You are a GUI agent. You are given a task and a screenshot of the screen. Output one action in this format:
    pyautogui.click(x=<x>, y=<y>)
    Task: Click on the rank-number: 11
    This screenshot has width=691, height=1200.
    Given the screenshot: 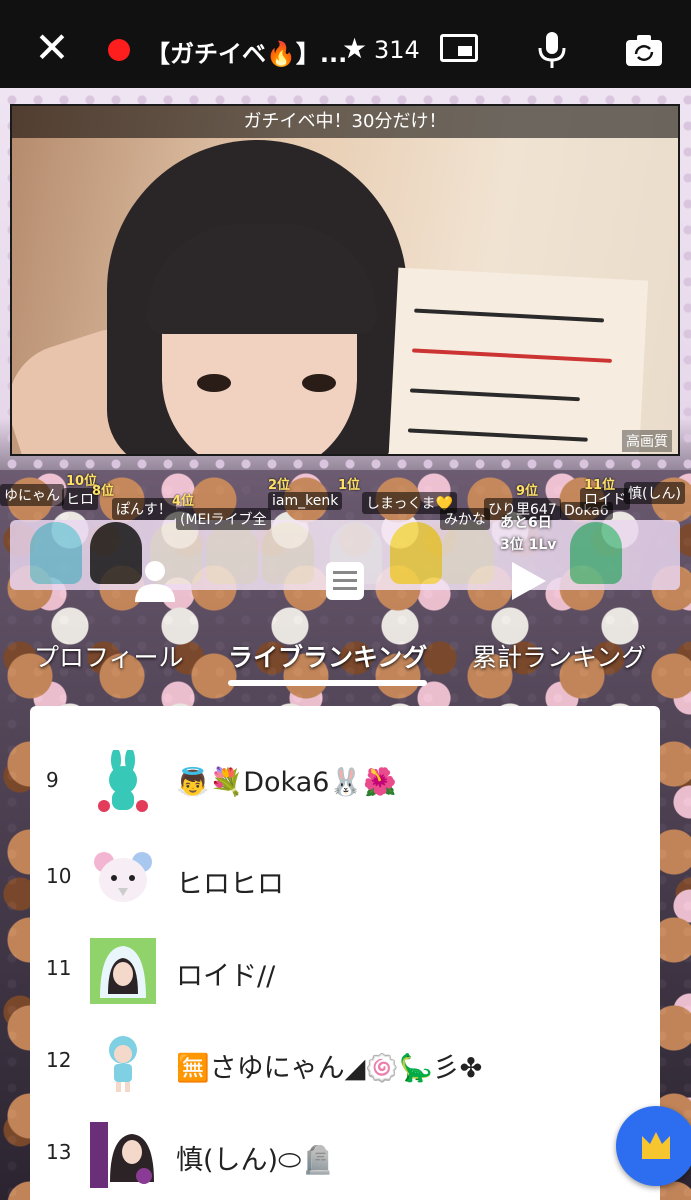 What is the action you would take?
    pyautogui.click(x=59, y=968)
    